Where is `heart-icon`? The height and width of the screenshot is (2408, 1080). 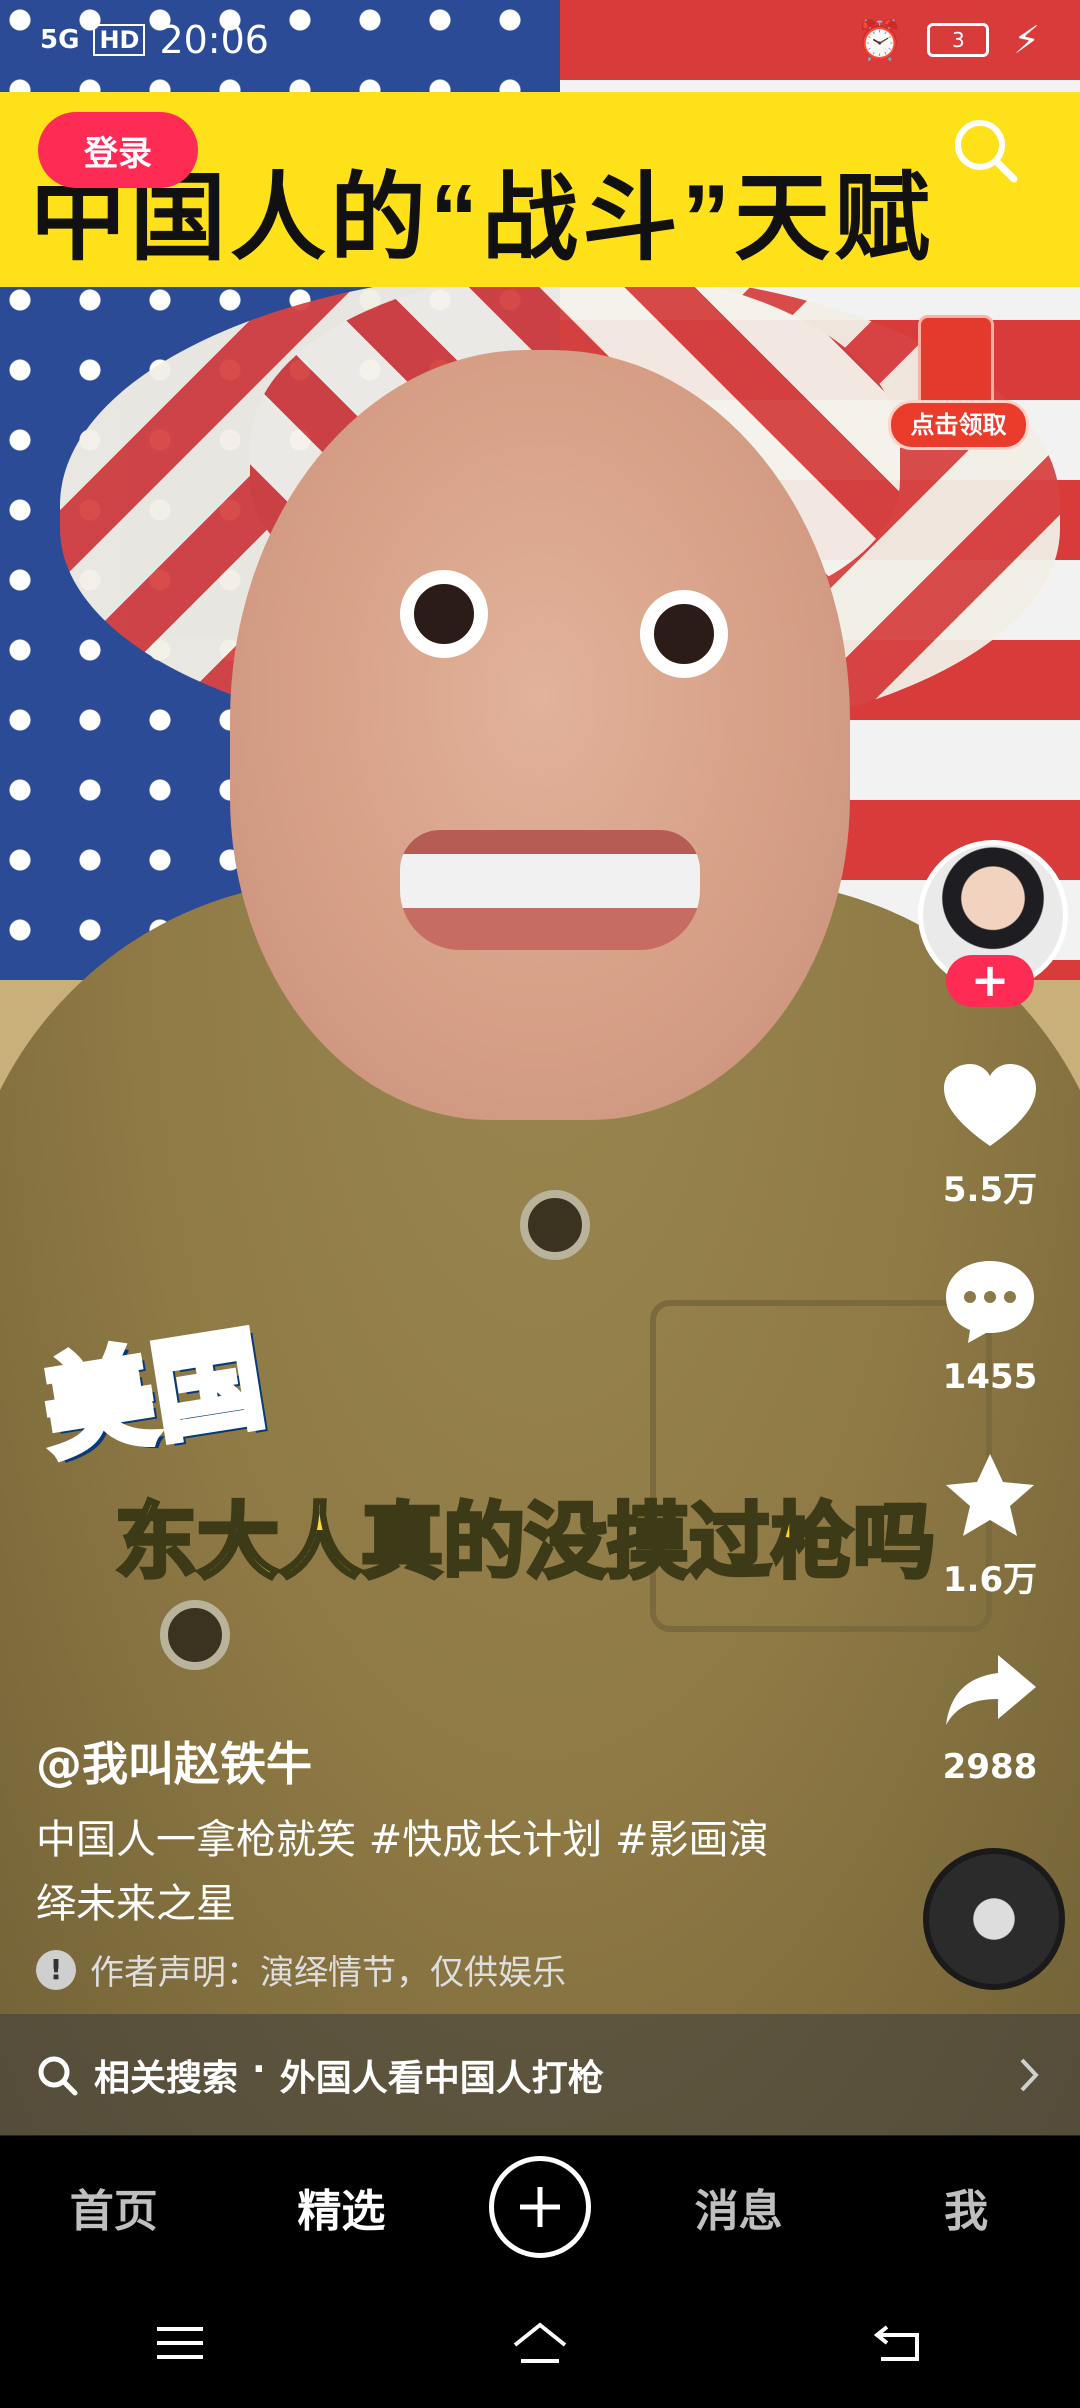
heart-icon is located at coordinates (990, 1105).